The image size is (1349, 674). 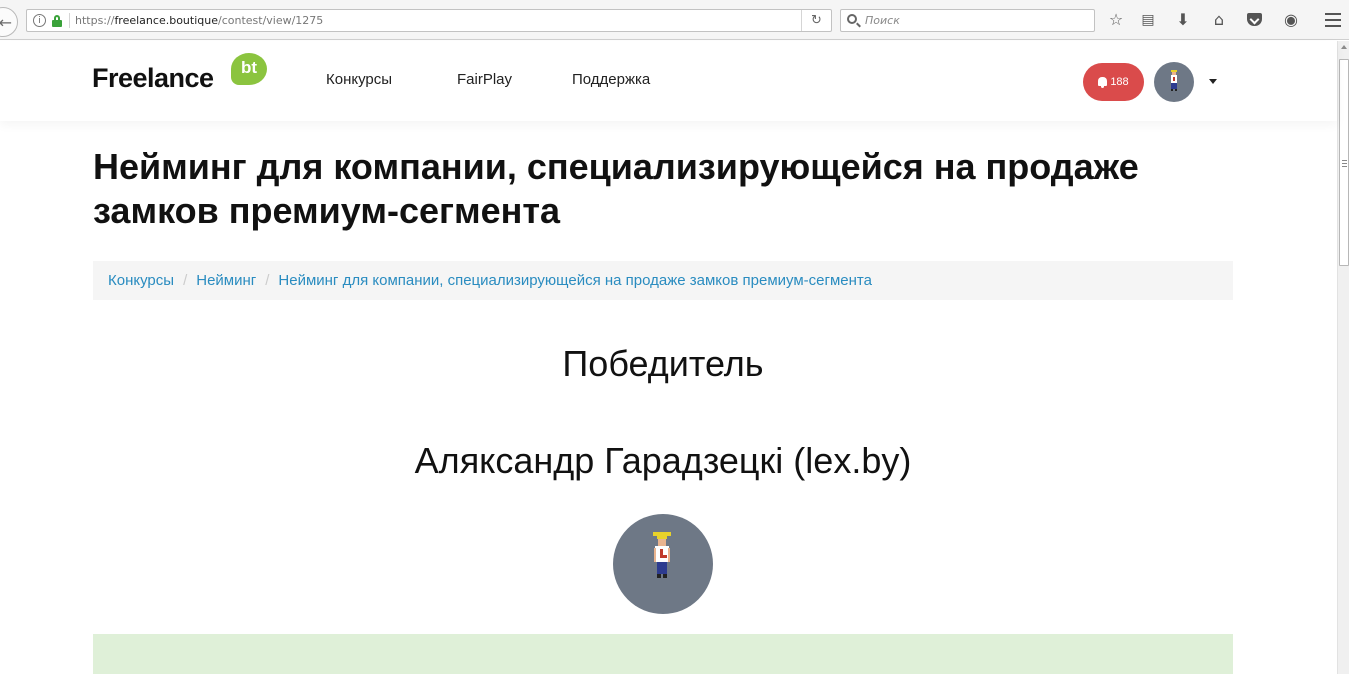 I want to click on scroll-up-arrow-icon, so click(x=1344, y=47).